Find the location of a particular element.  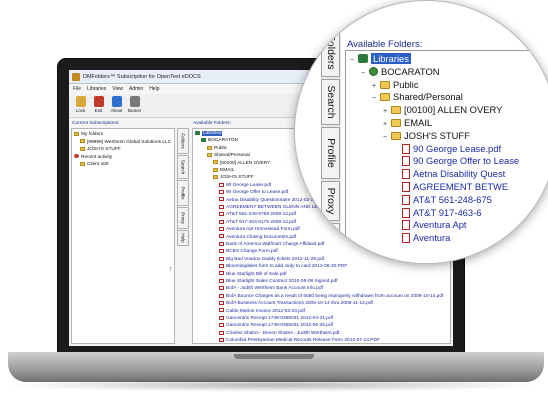

pdf-file-item: Blue Starlight Bill of Sale.pdf is located at coordinates (253, 274).